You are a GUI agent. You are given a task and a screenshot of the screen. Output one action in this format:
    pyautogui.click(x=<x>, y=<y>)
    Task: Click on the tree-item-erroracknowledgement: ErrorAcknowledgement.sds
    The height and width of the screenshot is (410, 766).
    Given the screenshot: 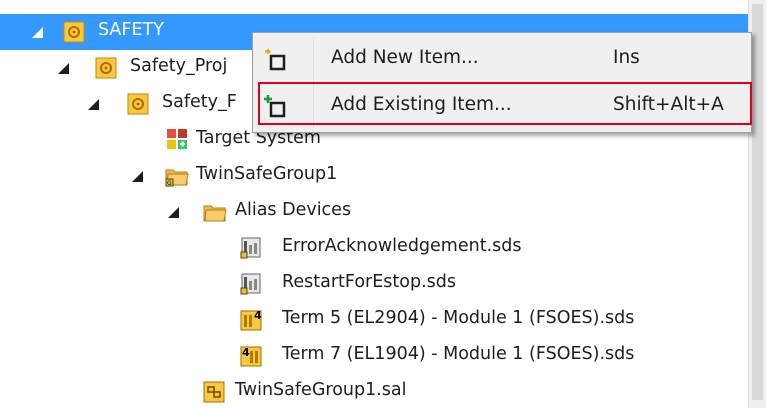 What is the action you would take?
    pyautogui.click(x=374, y=248)
    